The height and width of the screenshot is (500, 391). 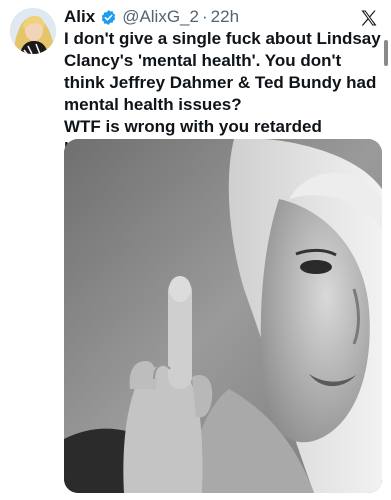 I want to click on tweet-timestamp: 22h, so click(x=225, y=17).